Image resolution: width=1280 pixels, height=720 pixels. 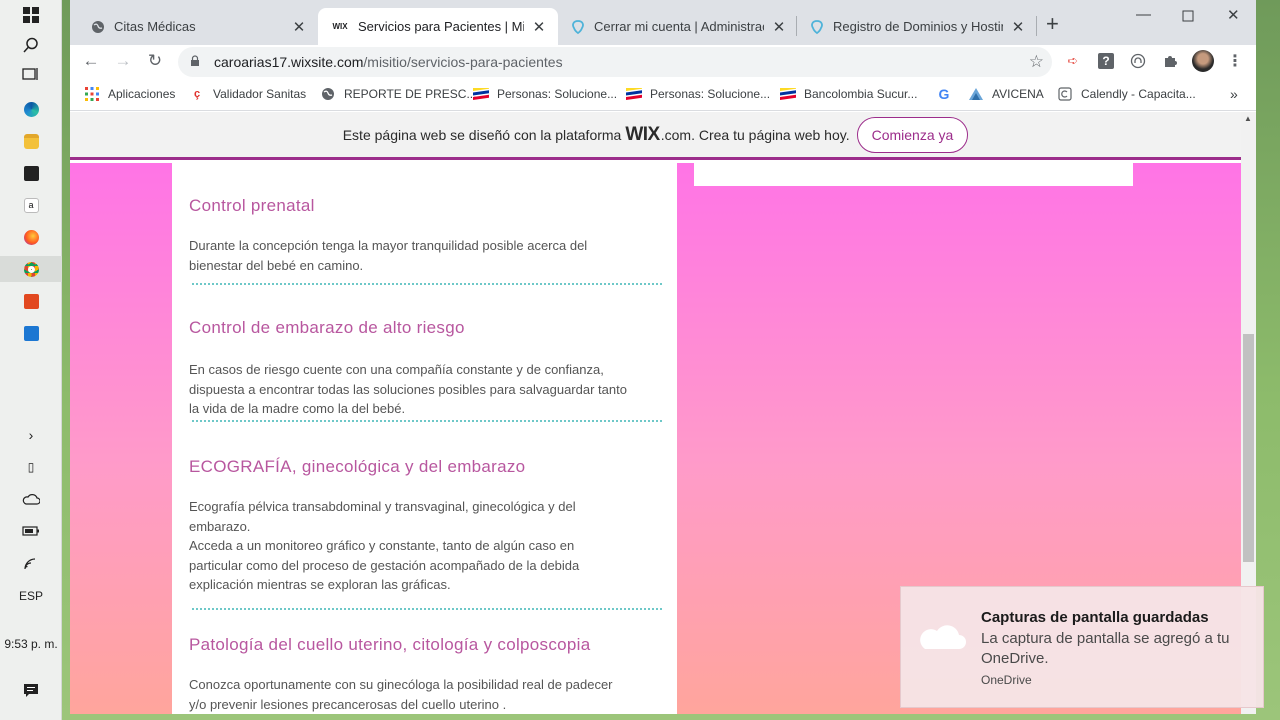 What do you see at coordinates (327, 327) in the screenshot?
I see `service-title: Control de embarazo de alto riesgo` at bounding box center [327, 327].